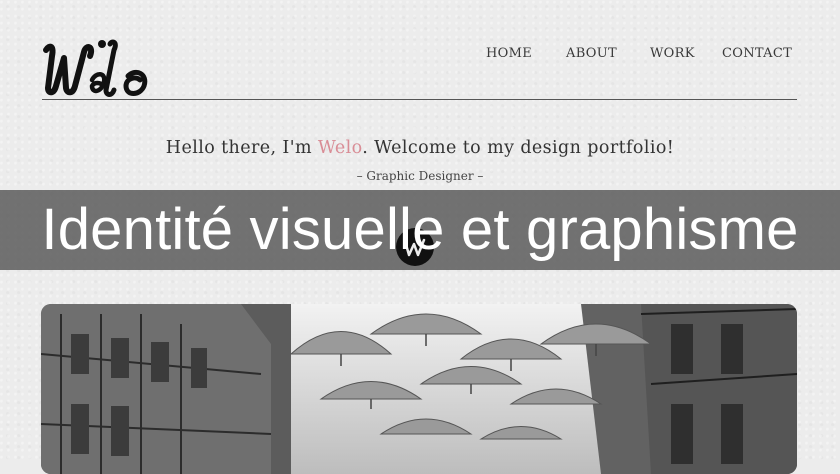 The width and height of the screenshot is (840, 474). What do you see at coordinates (509, 53) in the screenshot?
I see `nav-home-link: HOME` at bounding box center [509, 53].